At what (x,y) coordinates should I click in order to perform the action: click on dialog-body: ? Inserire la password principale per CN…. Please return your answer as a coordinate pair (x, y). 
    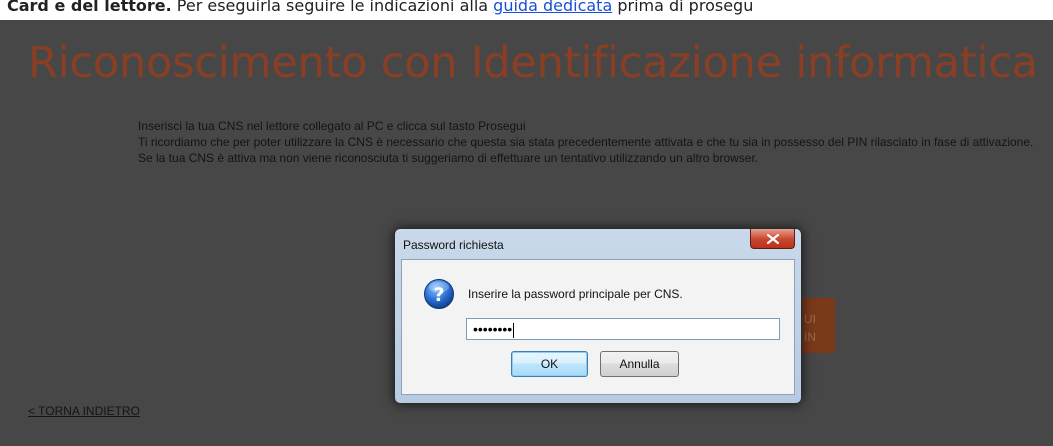
    Looking at the image, I should click on (598, 327).